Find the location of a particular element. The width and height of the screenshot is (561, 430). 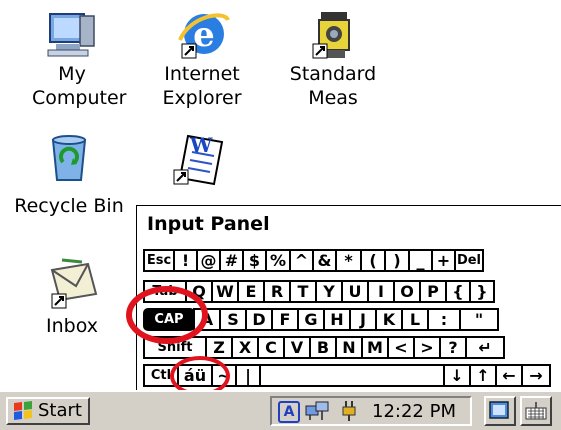

key-o: O is located at coordinates (407, 291).